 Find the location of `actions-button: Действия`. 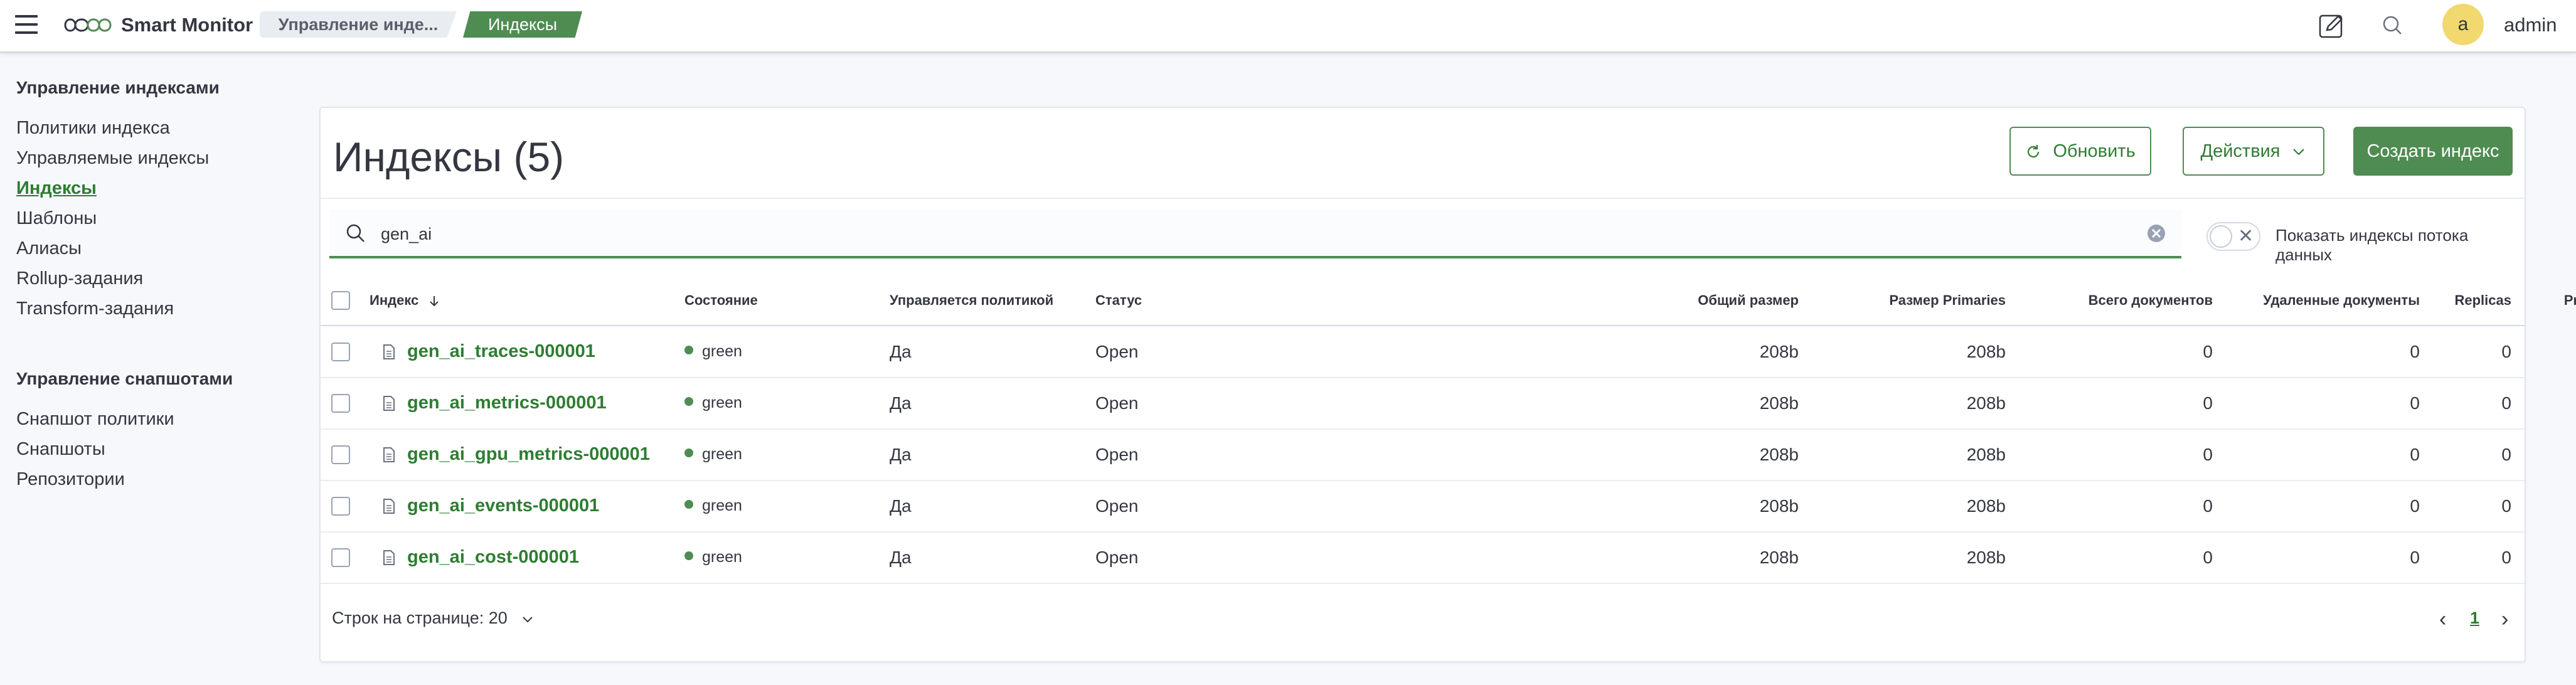

actions-button: Действия is located at coordinates (2253, 151).